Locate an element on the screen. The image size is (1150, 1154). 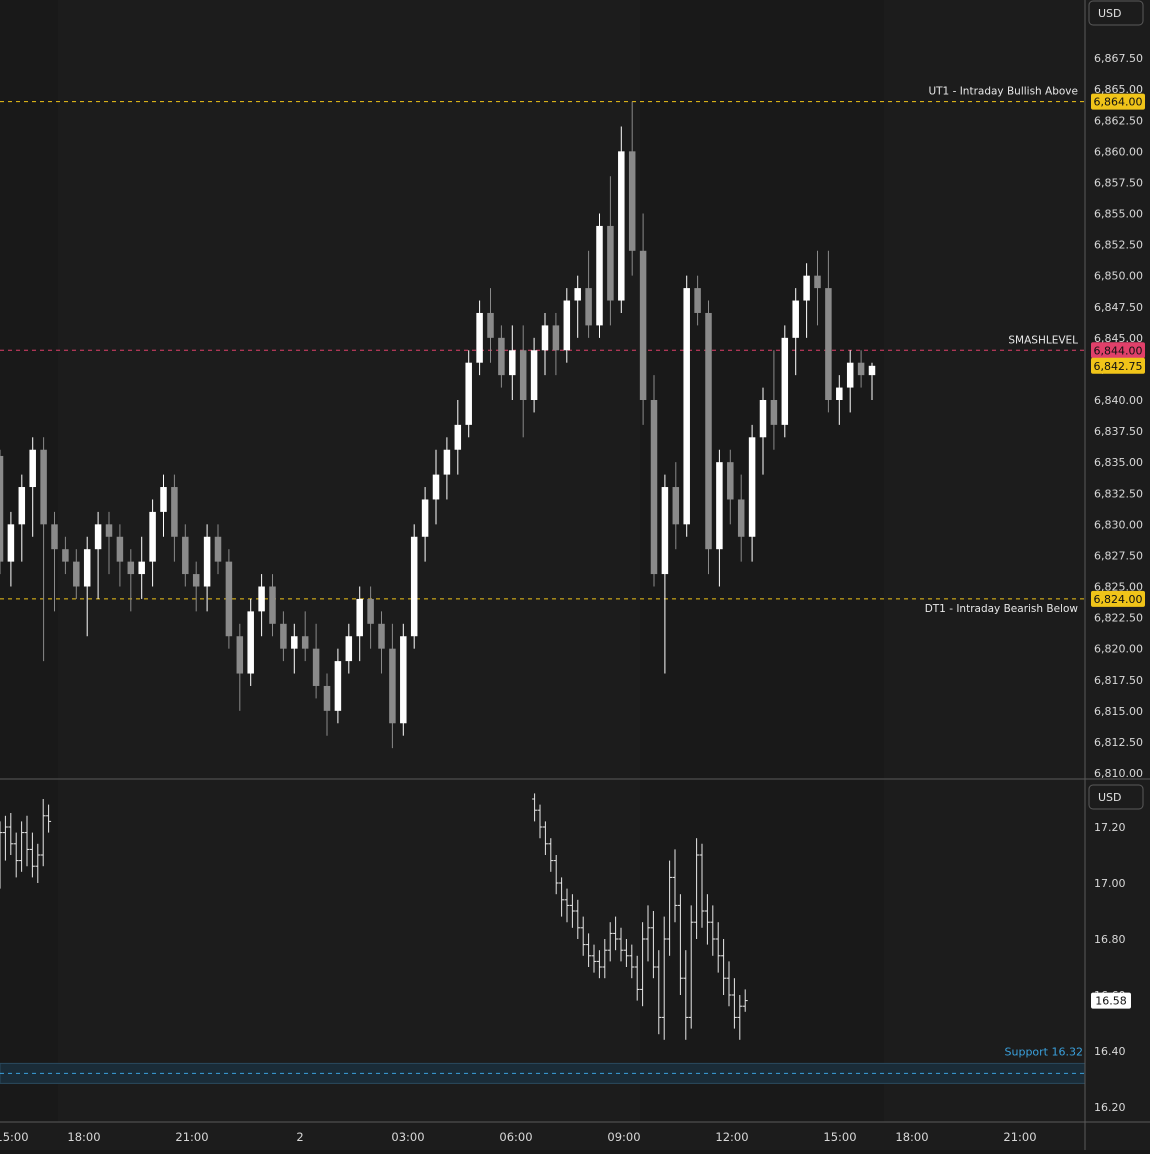
time-tick-label: 18:00 is located at coordinates (911, 1137).